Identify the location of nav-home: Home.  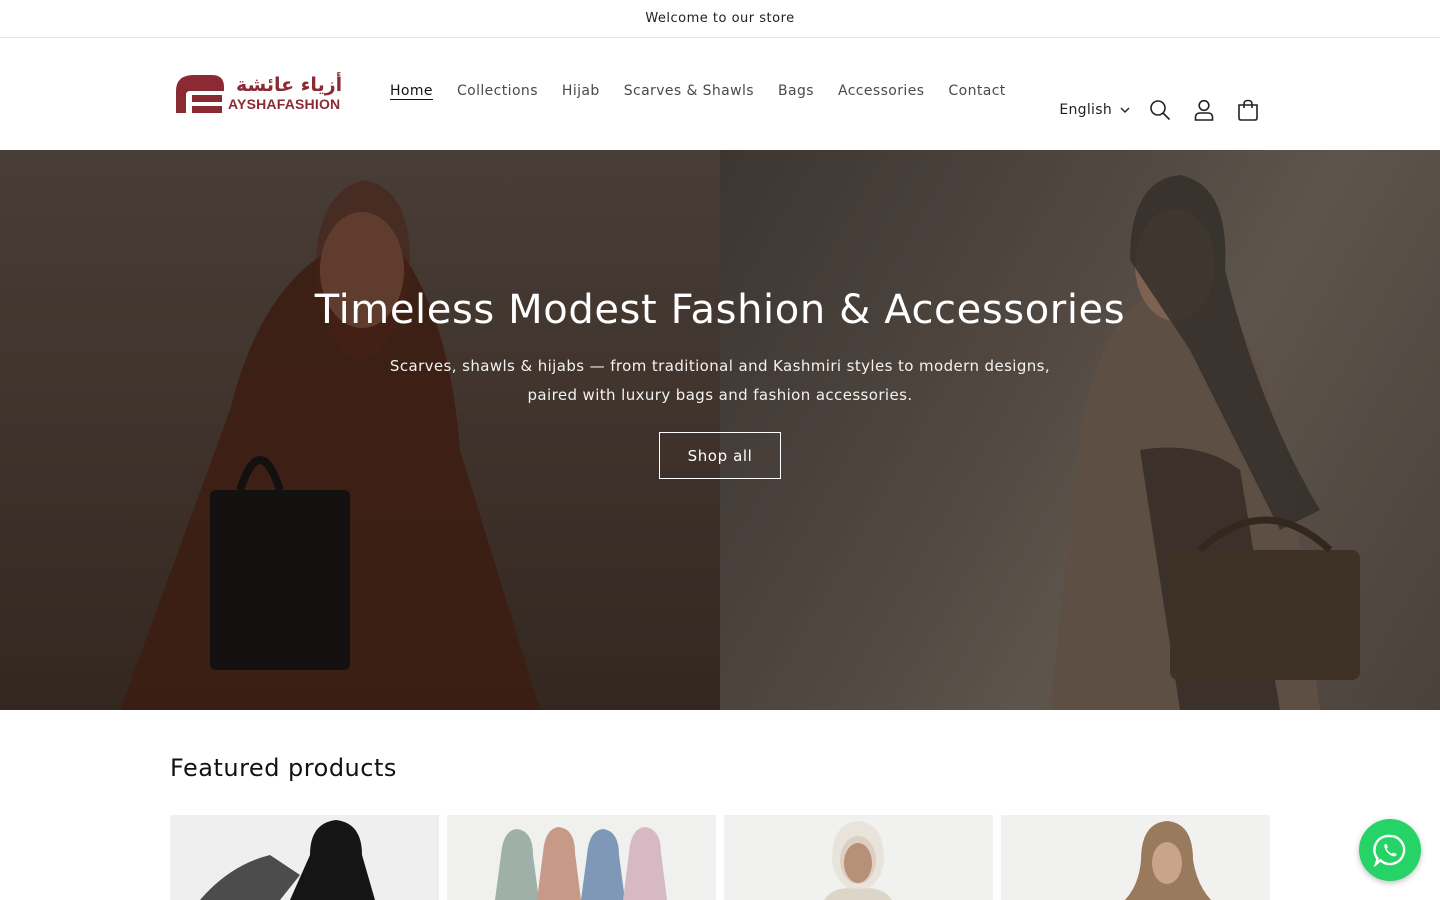
(411, 91).